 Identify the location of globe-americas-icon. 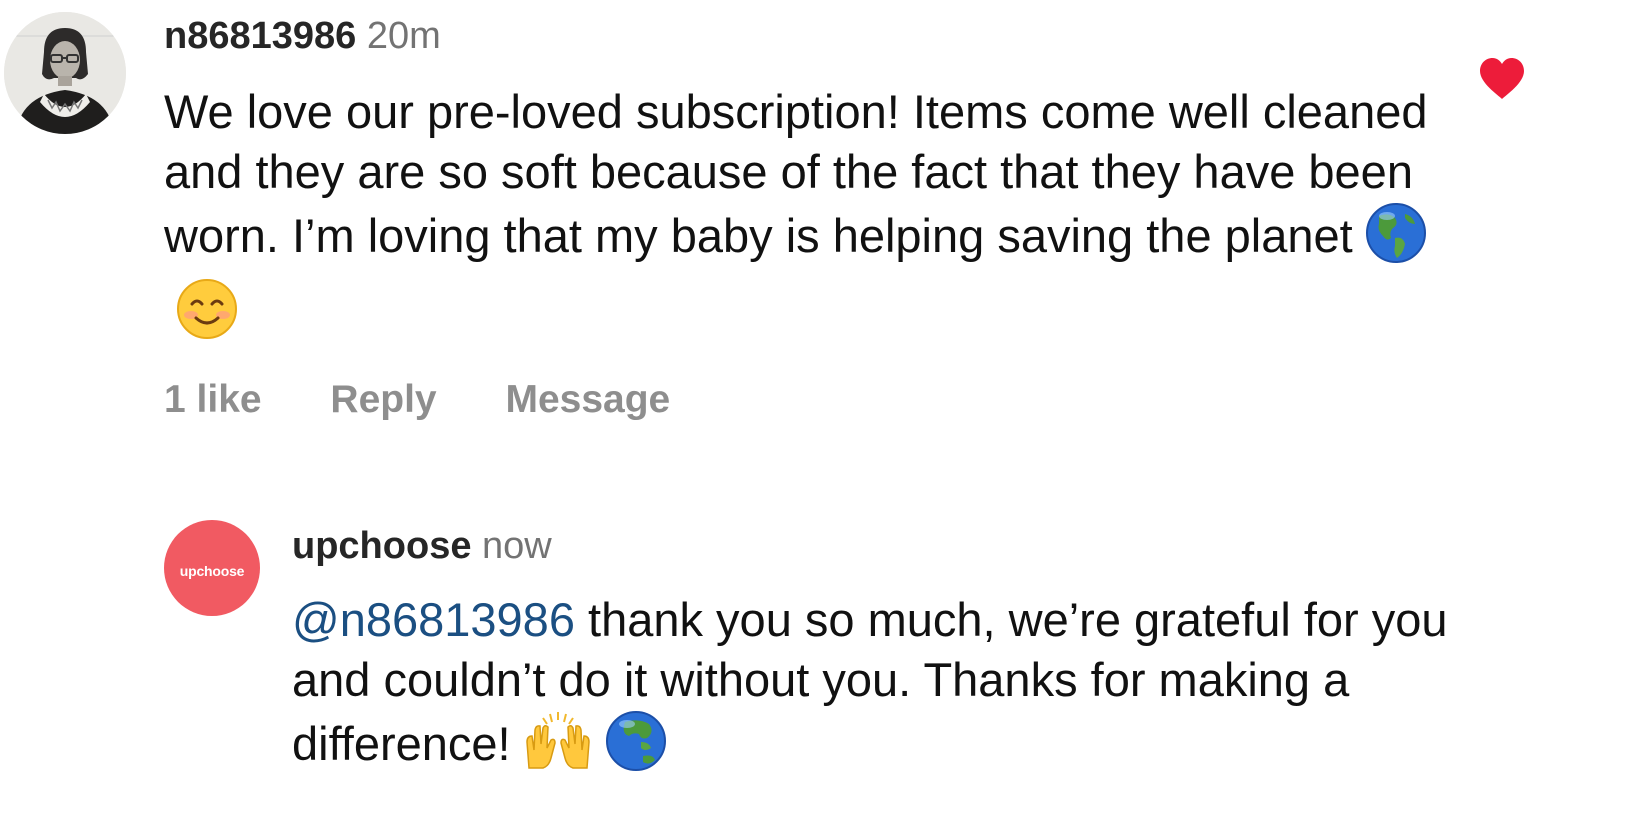
(1396, 240).